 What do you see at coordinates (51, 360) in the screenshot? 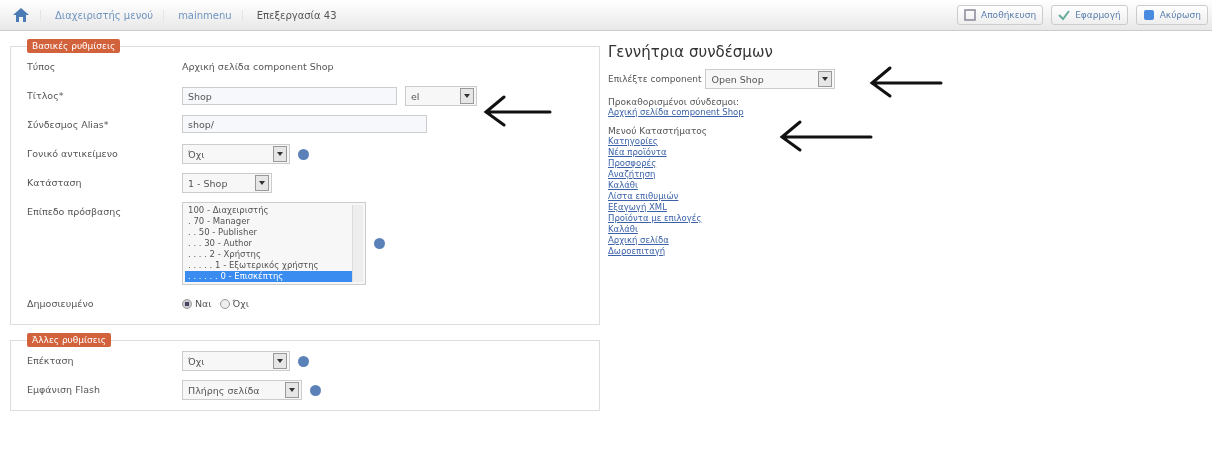
I see `field-label: Επέκταση` at bounding box center [51, 360].